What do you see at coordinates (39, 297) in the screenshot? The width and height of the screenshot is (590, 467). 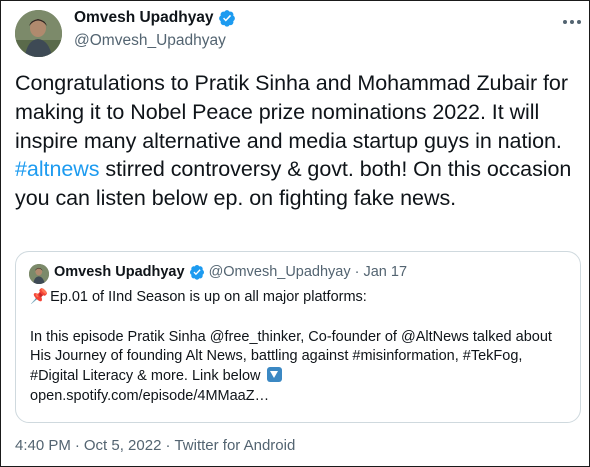 I see `pushpin-icon: 📌` at bounding box center [39, 297].